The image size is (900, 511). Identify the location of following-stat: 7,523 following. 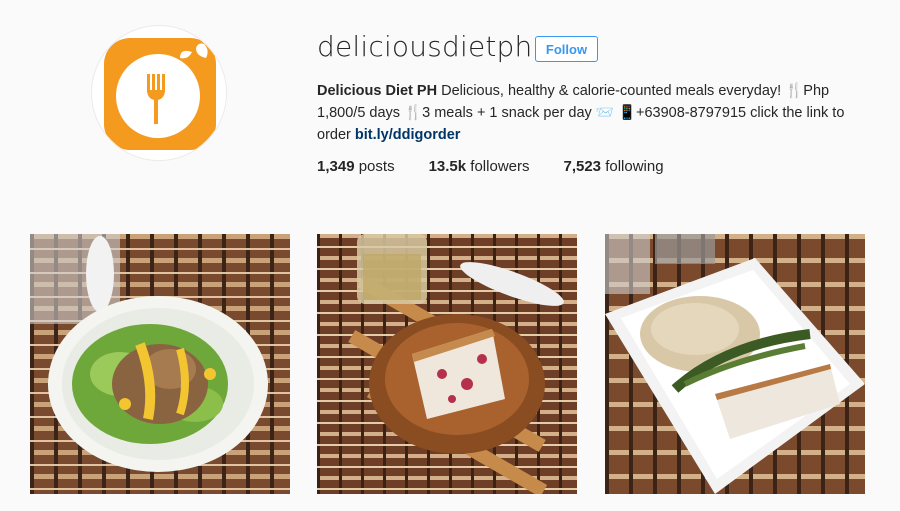
(613, 166).